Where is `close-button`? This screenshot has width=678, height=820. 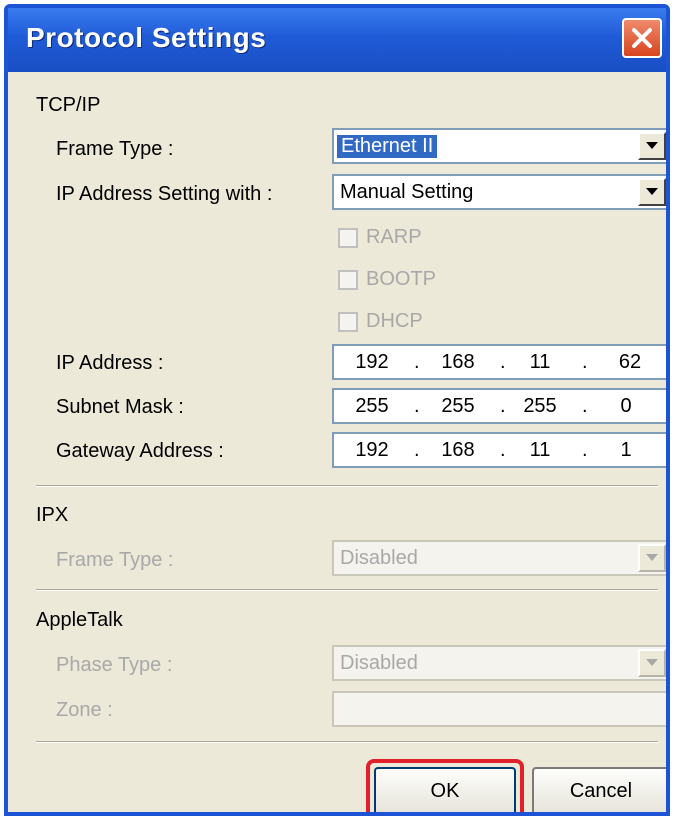
close-button is located at coordinates (642, 38).